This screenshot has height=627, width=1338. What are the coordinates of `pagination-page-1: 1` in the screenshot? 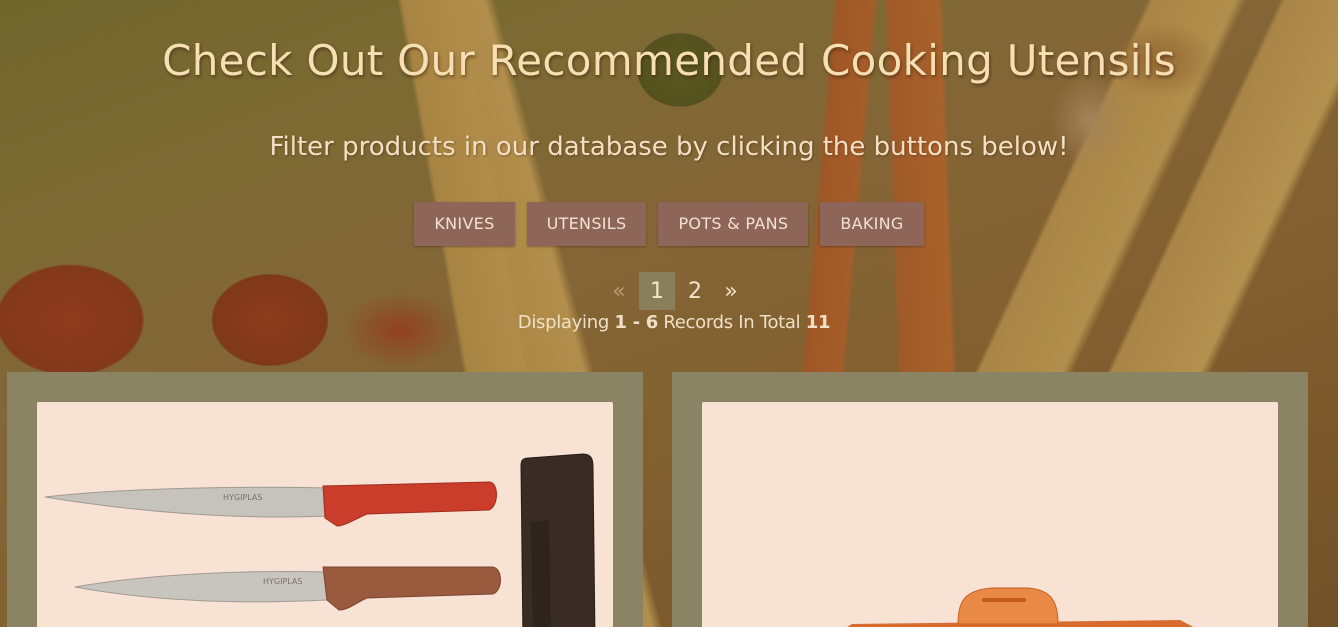 It's located at (657, 291).